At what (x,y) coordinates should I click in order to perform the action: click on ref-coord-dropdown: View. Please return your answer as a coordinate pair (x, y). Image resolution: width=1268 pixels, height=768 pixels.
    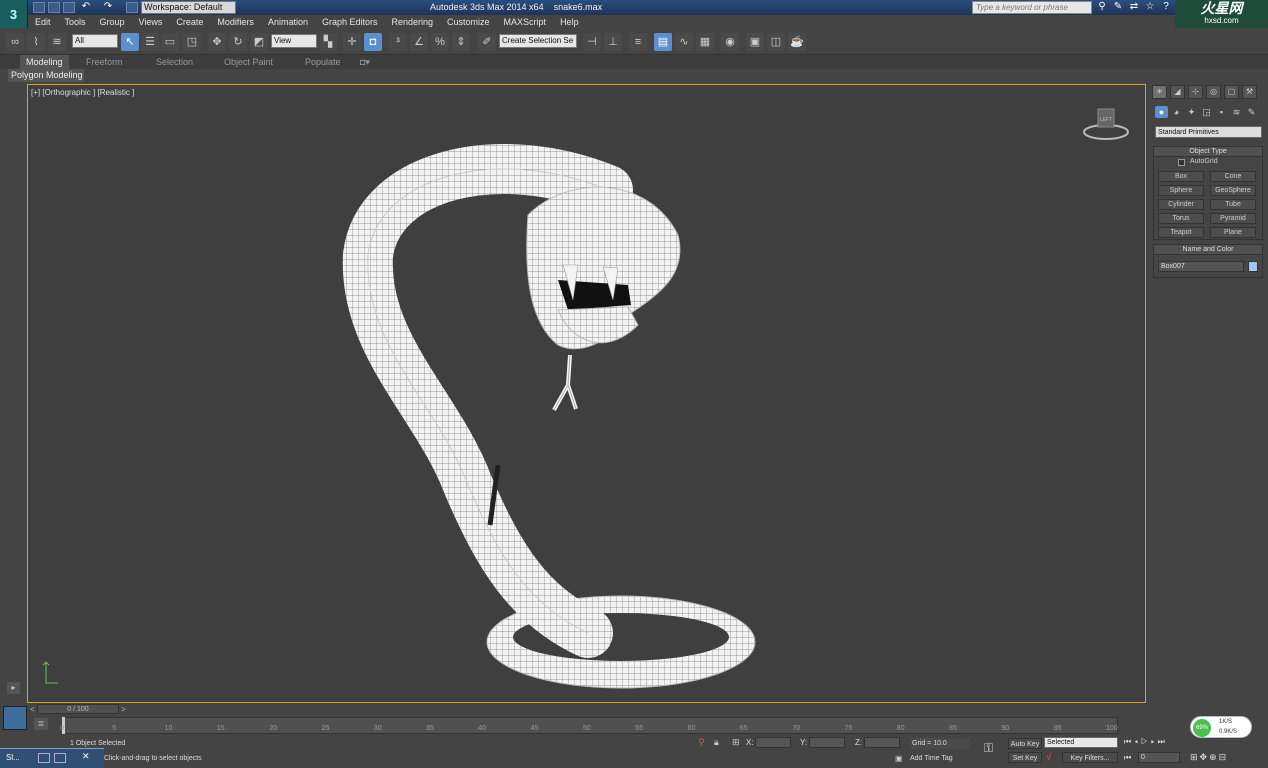
    Looking at the image, I should click on (294, 41).